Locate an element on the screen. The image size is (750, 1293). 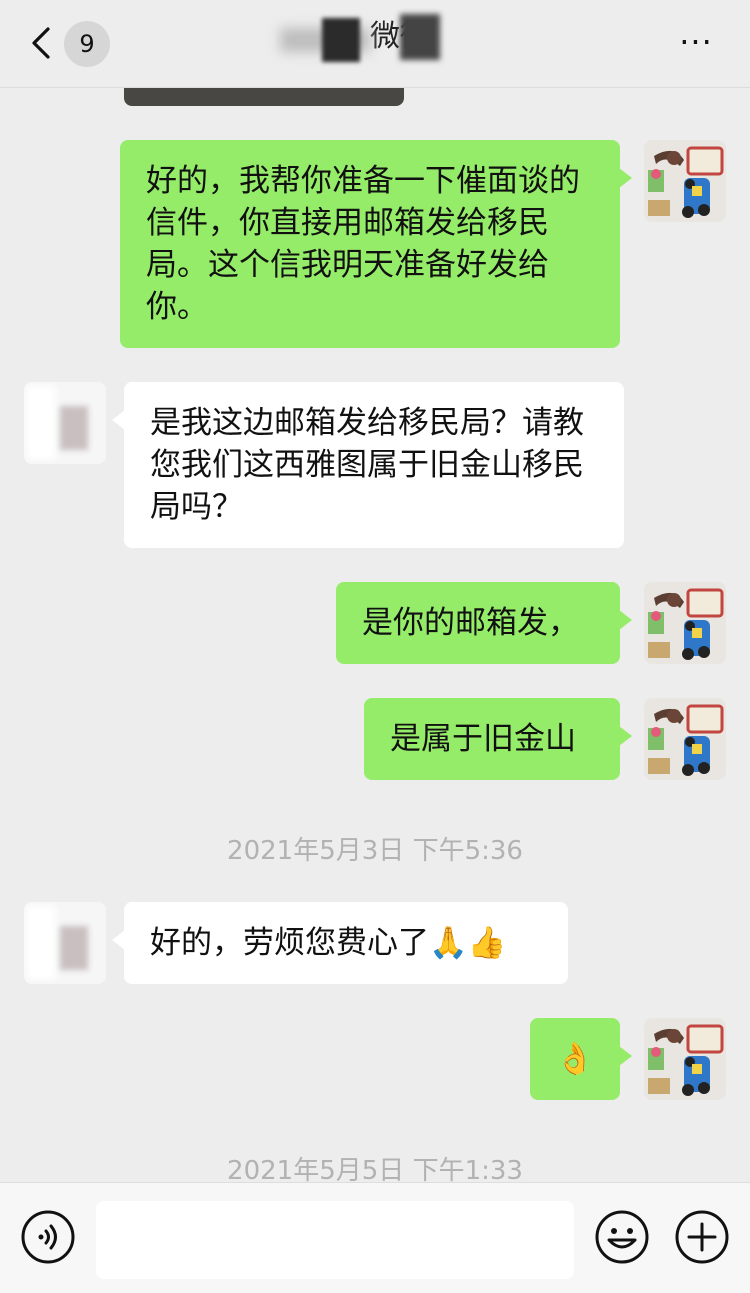
back-button: 9 is located at coordinates (71, 43).